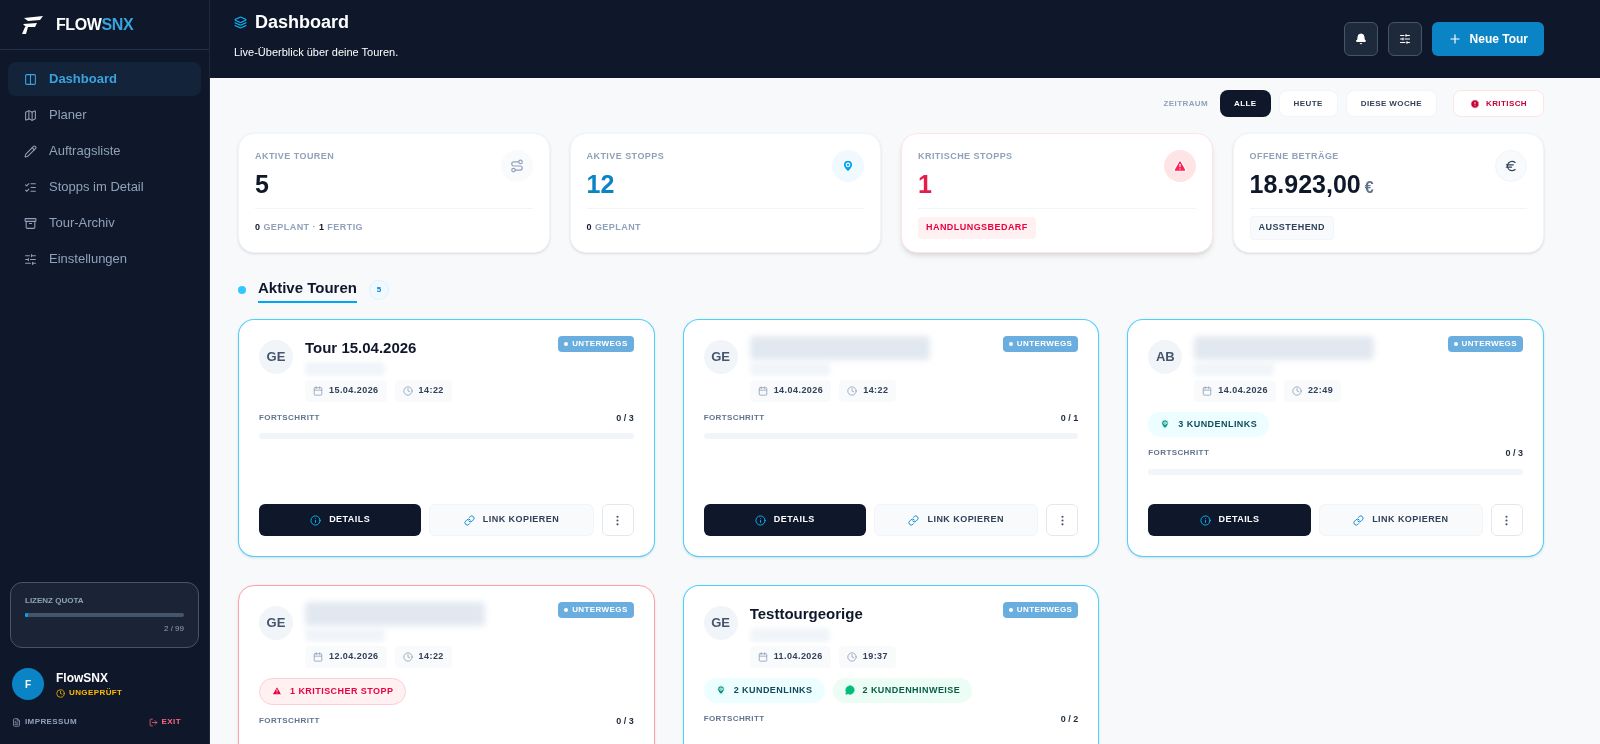  I want to click on map-icon, so click(30, 115).